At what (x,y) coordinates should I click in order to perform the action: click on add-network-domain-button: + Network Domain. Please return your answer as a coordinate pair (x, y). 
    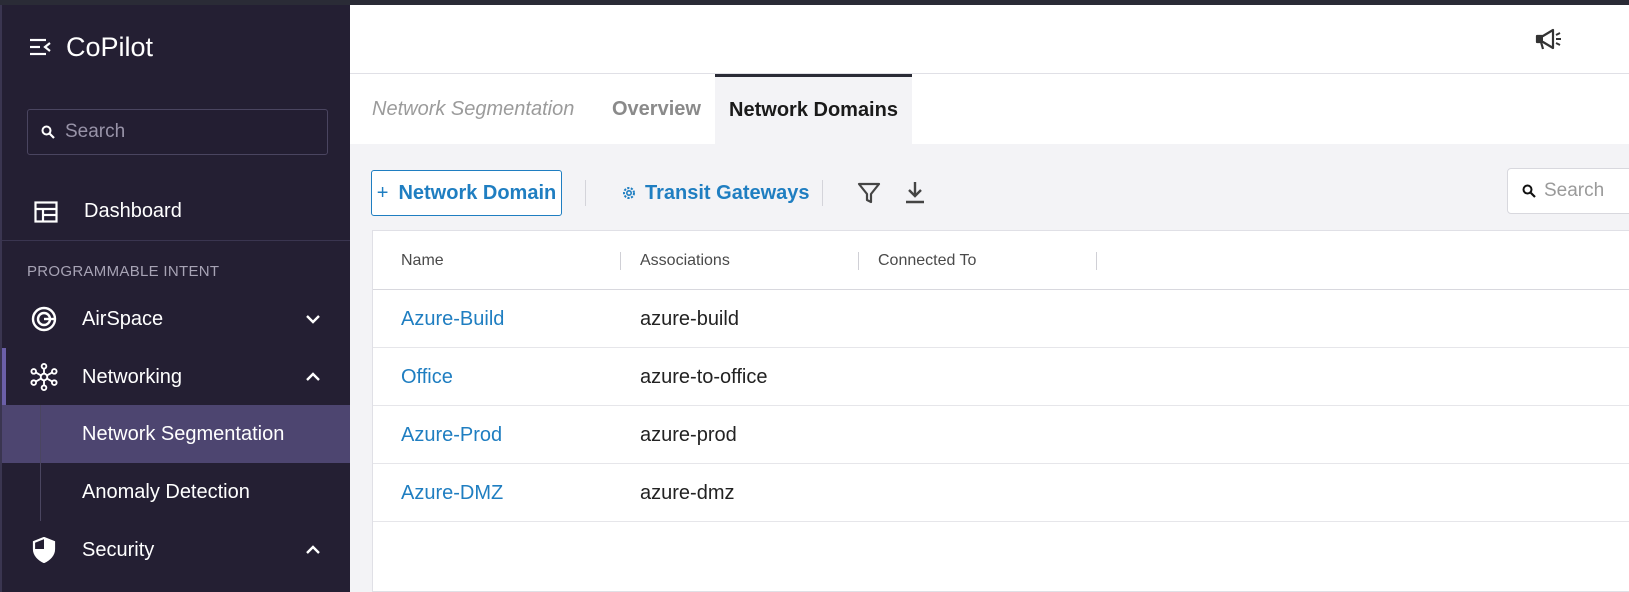
    Looking at the image, I should click on (466, 193).